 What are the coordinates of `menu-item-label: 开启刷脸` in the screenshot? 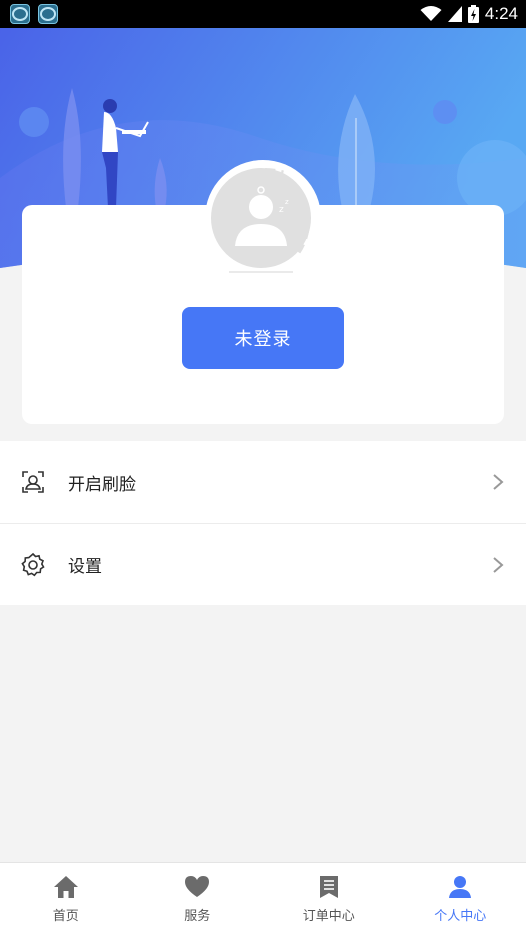 It's located at (102, 484).